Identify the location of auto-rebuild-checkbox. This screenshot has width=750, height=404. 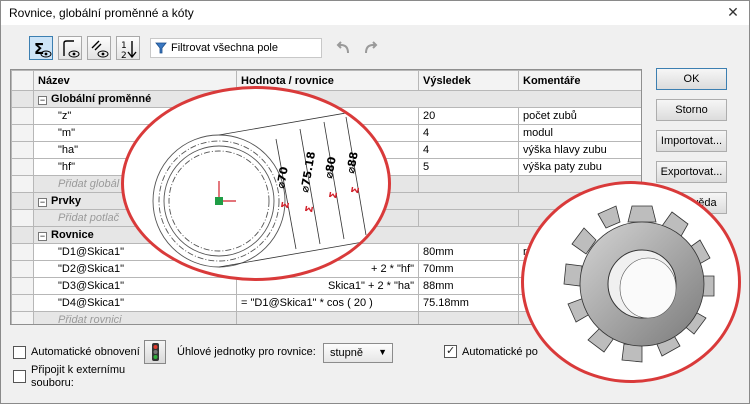
(19, 352).